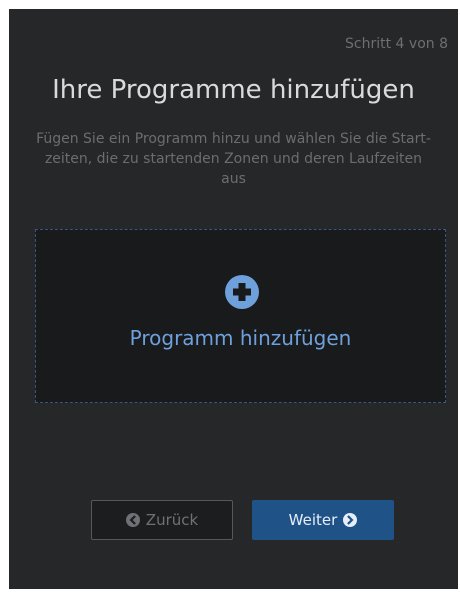  I want to click on back-button: Zurück, so click(162, 520).